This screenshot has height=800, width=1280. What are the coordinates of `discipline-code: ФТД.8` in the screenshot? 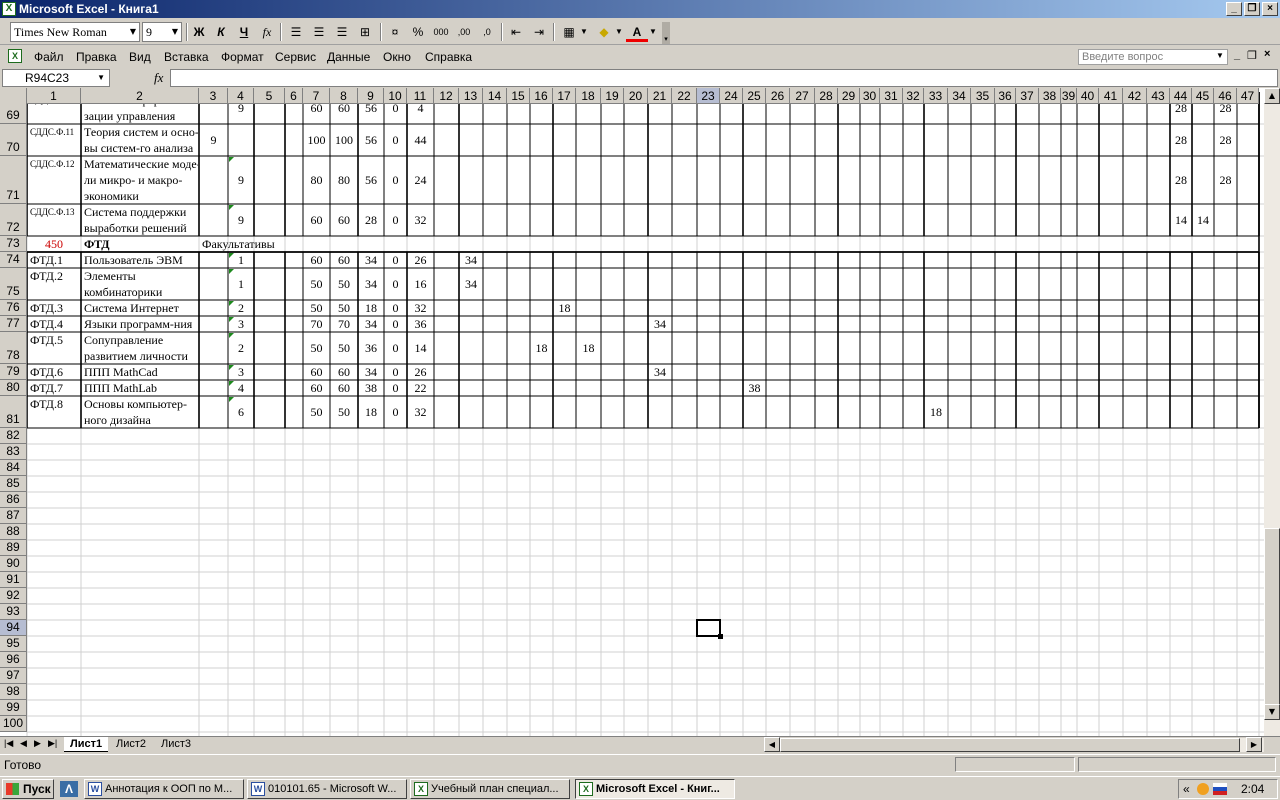 It's located at (54, 404).